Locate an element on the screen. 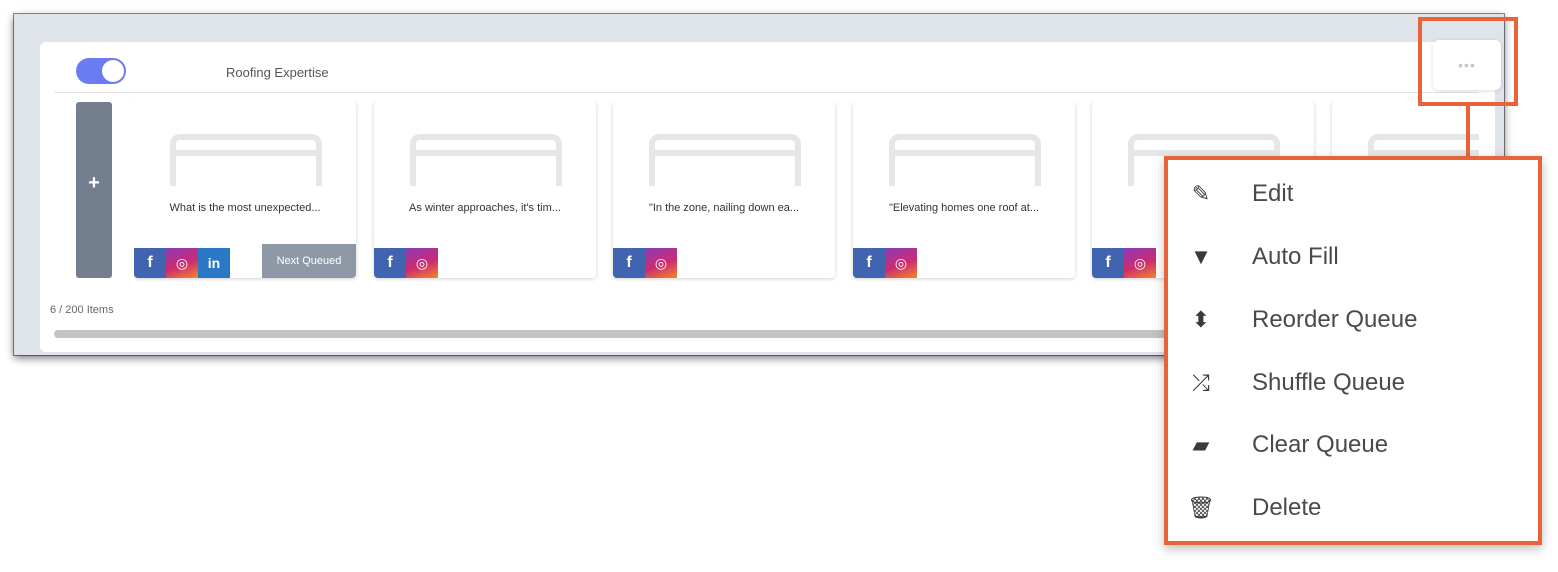  item-count: 6 / 200 Items is located at coordinates (82, 310).